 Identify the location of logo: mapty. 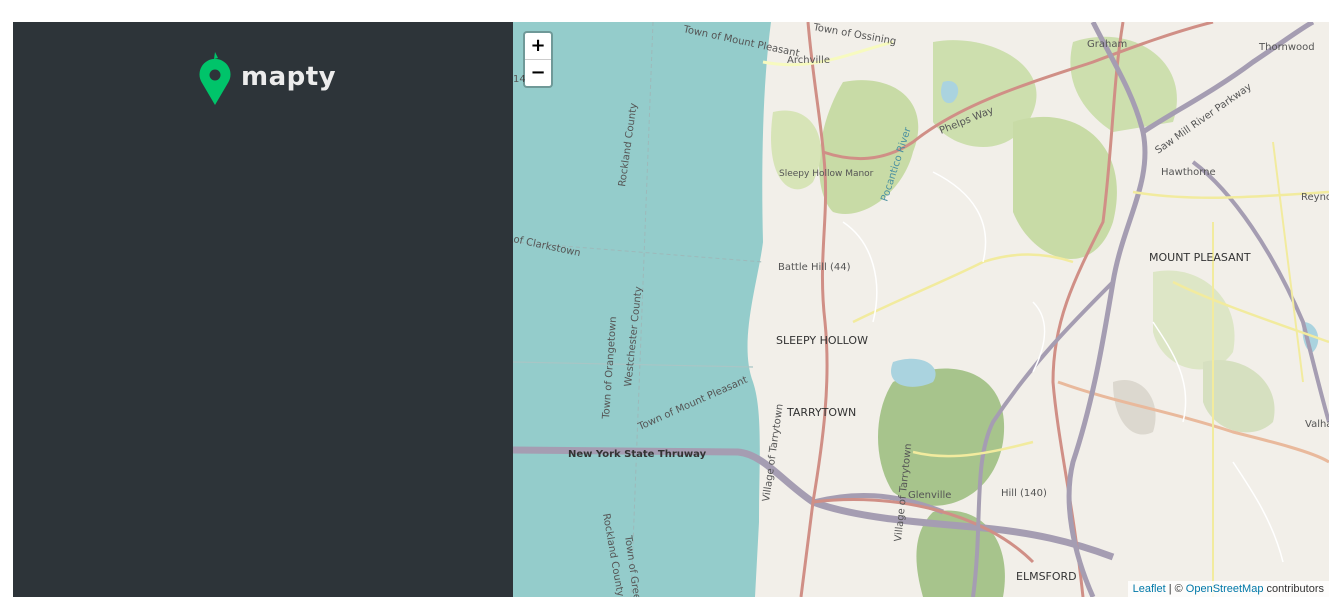
(267, 79).